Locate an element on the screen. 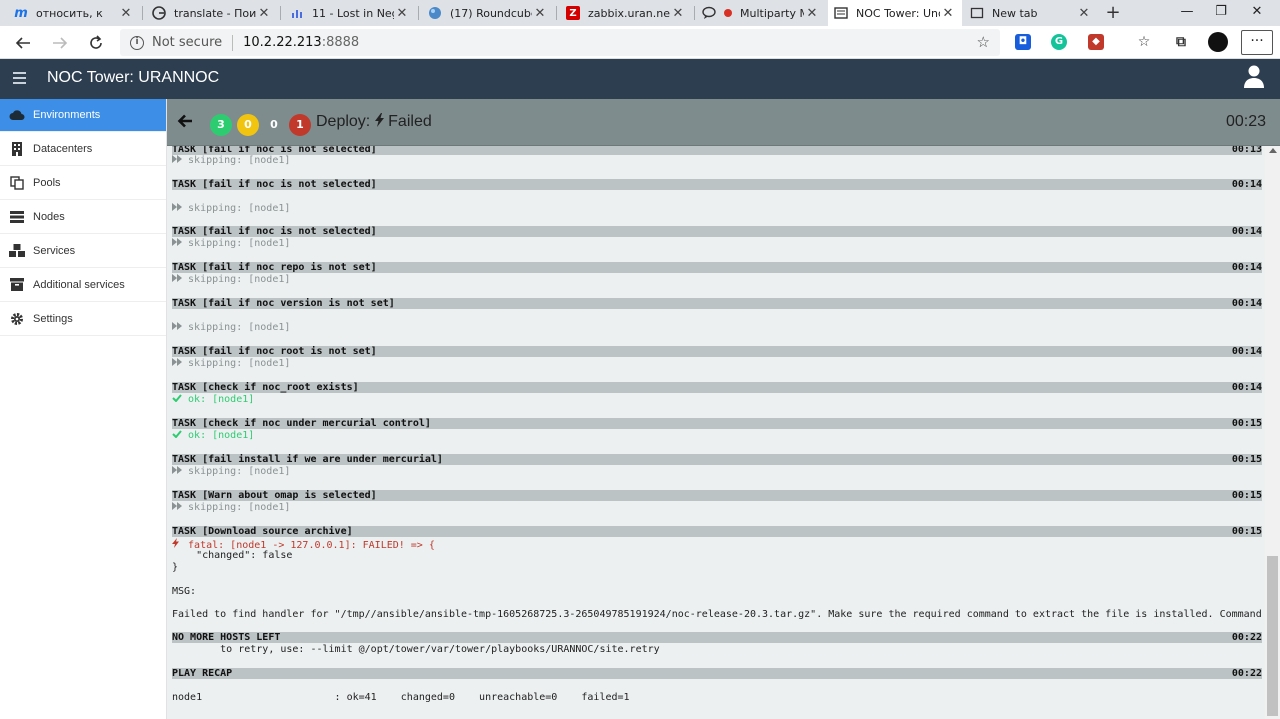  log-text: ok: [node1] is located at coordinates (221, 435).